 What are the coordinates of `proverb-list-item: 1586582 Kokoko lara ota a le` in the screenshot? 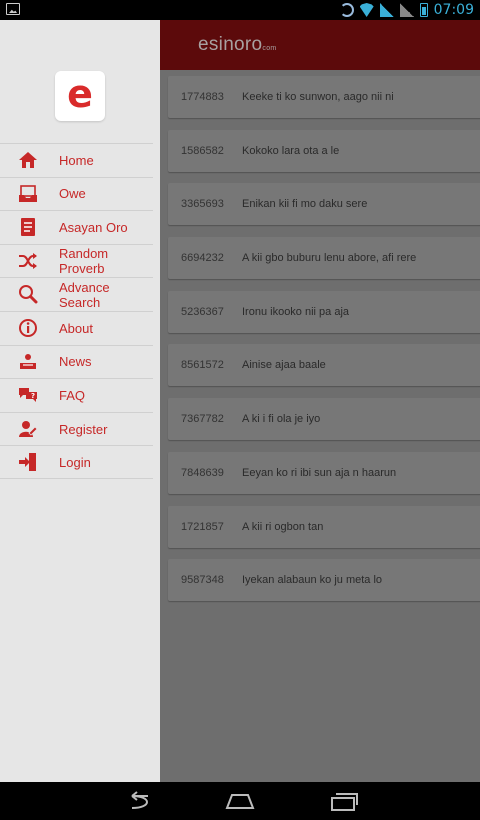 It's located at (324, 150).